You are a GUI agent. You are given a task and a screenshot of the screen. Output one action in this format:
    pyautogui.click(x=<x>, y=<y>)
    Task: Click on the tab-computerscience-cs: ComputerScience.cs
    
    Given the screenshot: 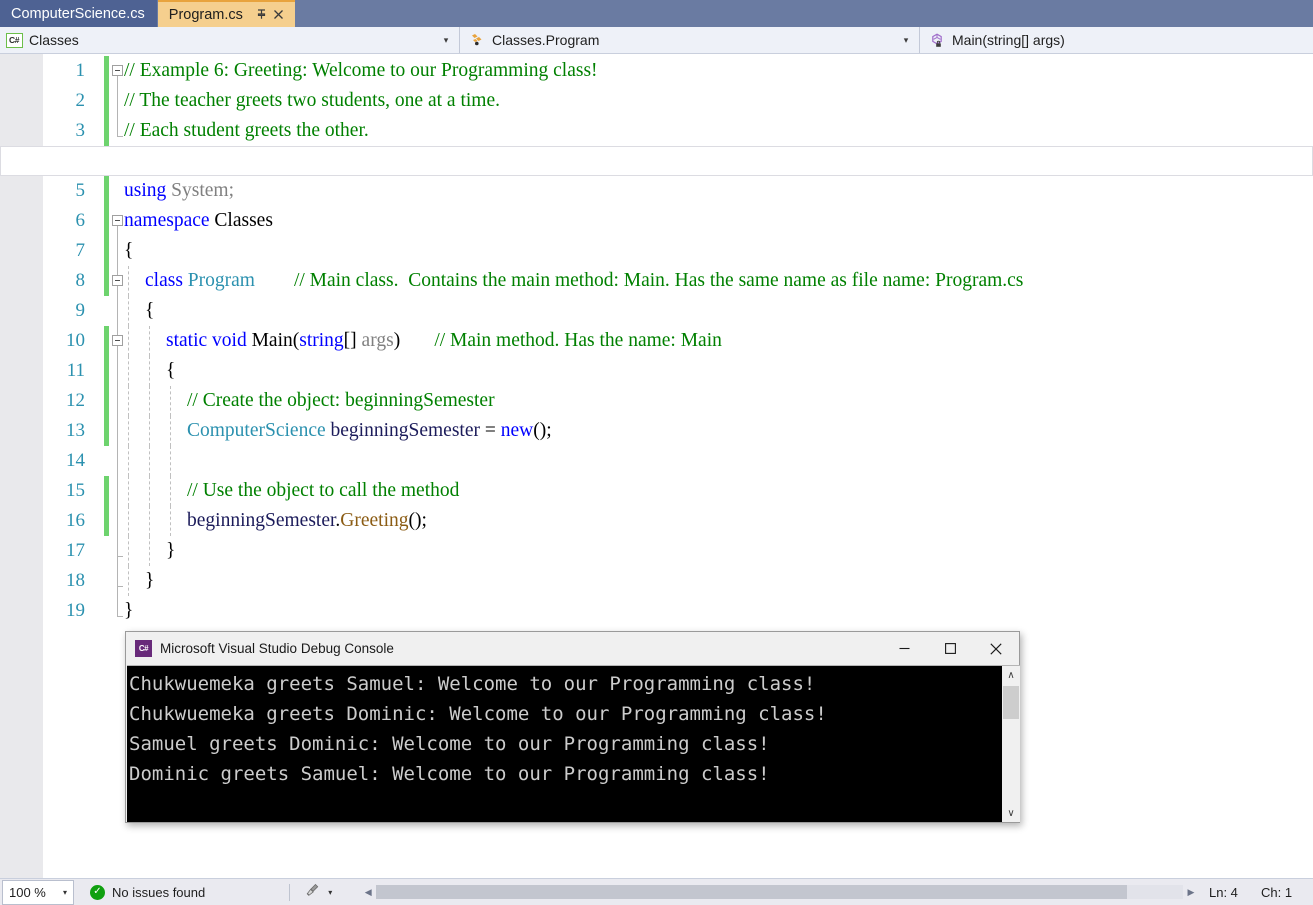 What is the action you would take?
    pyautogui.click(x=79, y=13)
    